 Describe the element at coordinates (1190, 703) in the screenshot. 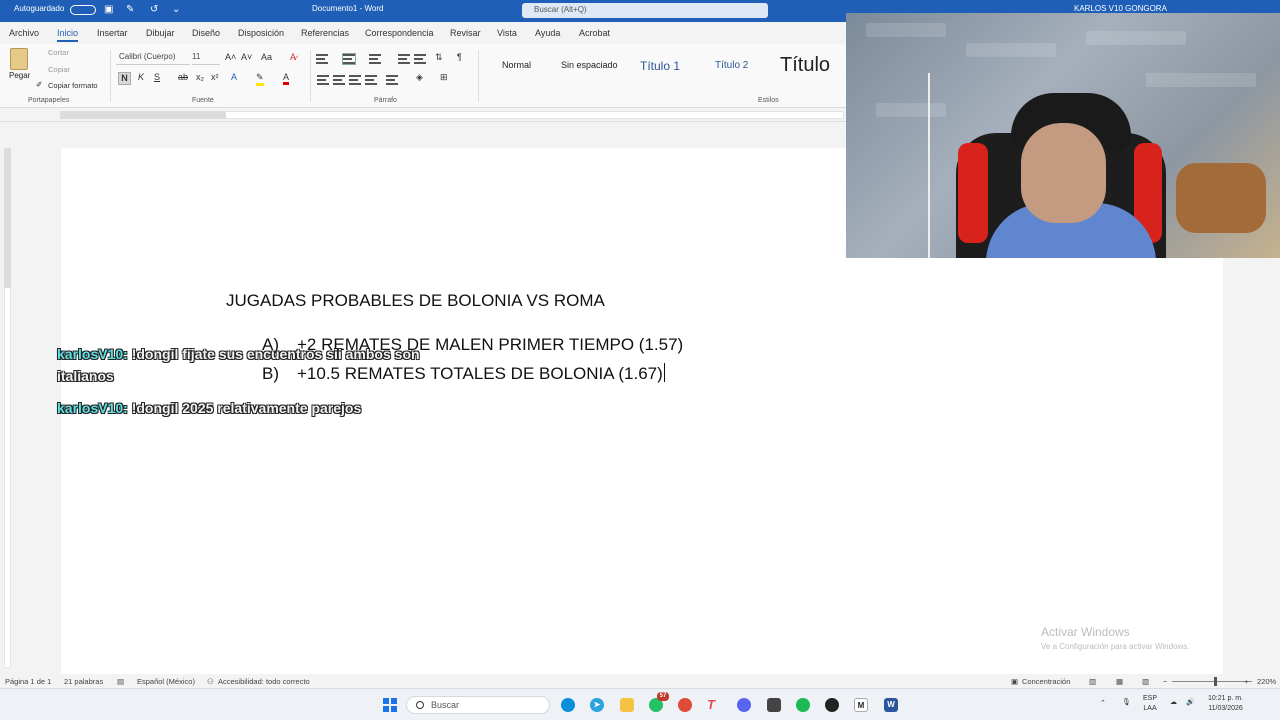

I see `volume-icon: 🔊` at that location.